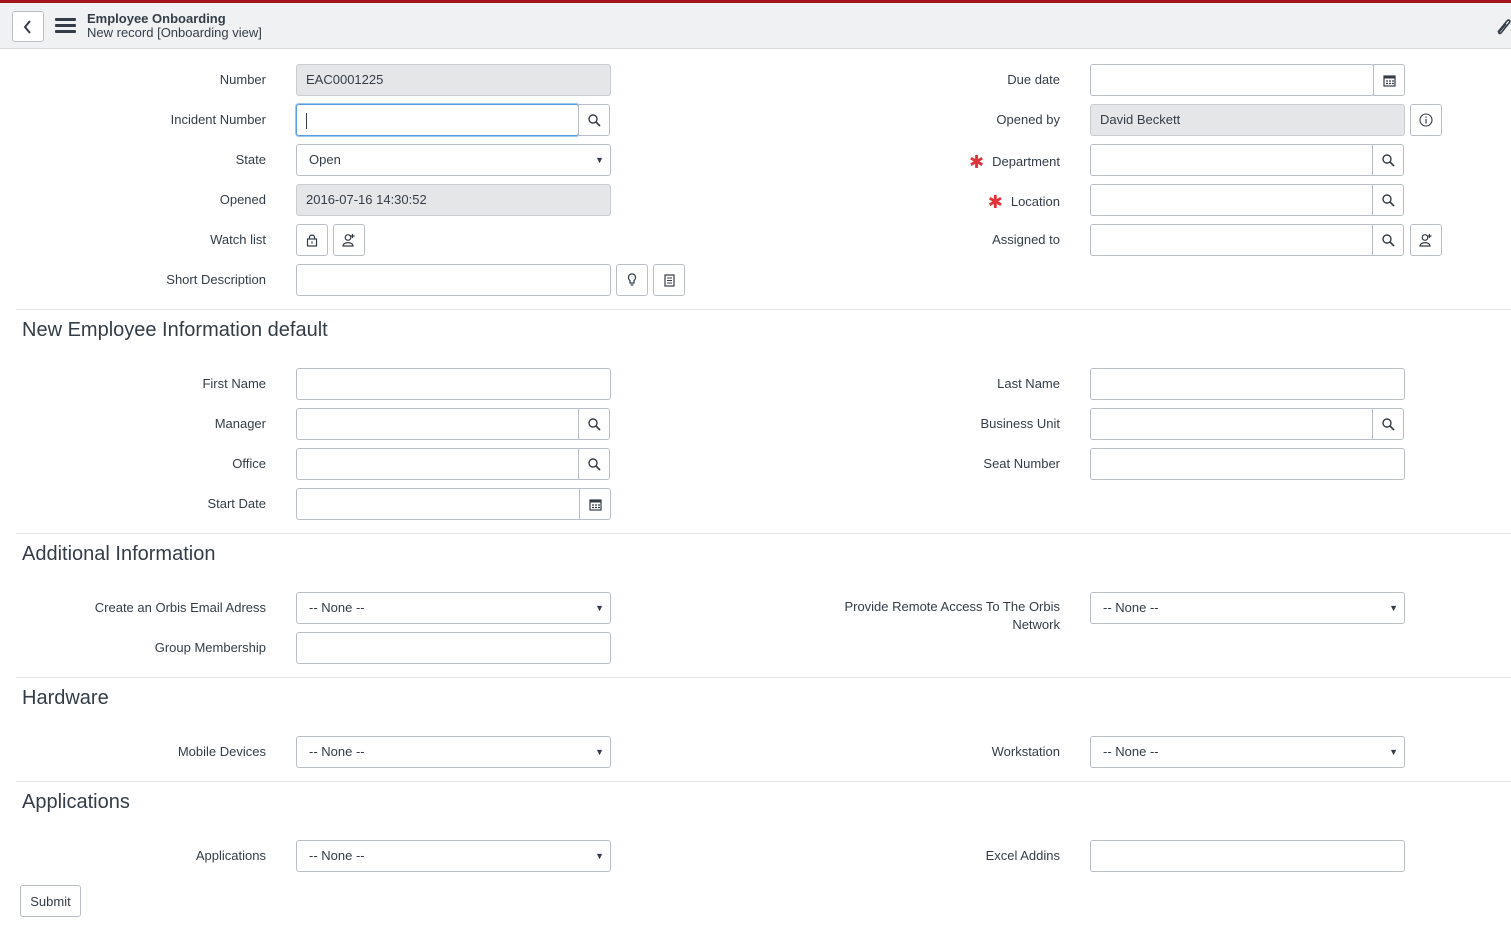 The image size is (1511, 927). I want to click on seat-number-input, so click(1247, 464).